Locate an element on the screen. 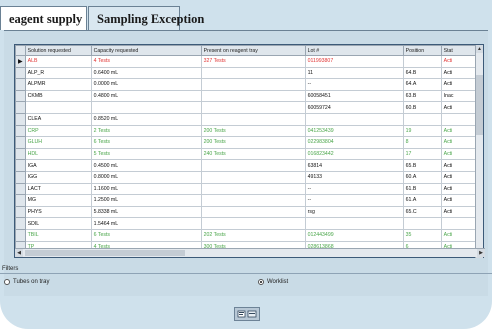 This screenshot has height=329, width=492. table-cell: 11 is located at coordinates (354, 73).